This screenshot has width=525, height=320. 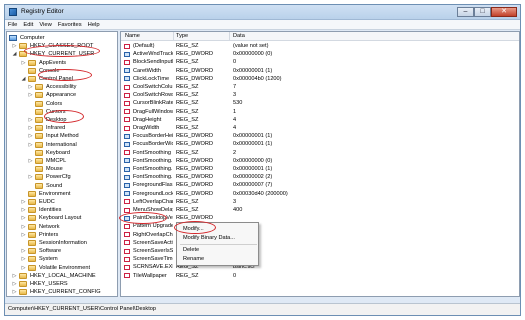 I want to click on menu-edit: Edit, so click(x=28, y=25).